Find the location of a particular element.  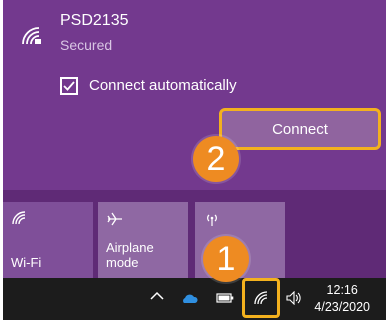

connect-automatically-label: Connect automatically is located at coordinates (163, 85).